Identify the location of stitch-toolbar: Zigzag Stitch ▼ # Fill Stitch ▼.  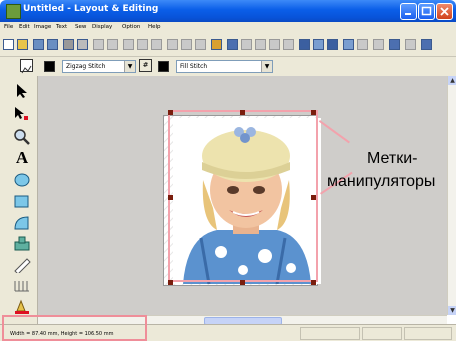
(228, 67).